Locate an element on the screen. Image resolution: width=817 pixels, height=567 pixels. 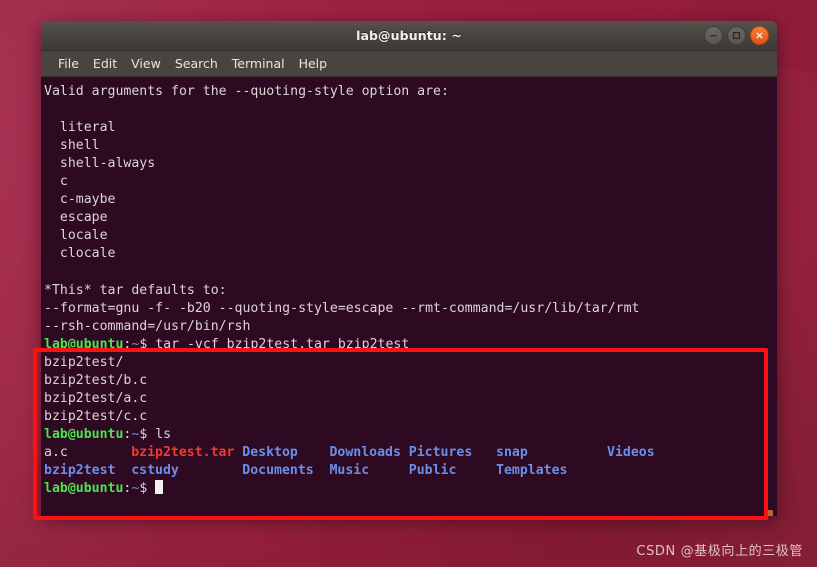
ls-entry: a.c is located at coordinates (56, 452).